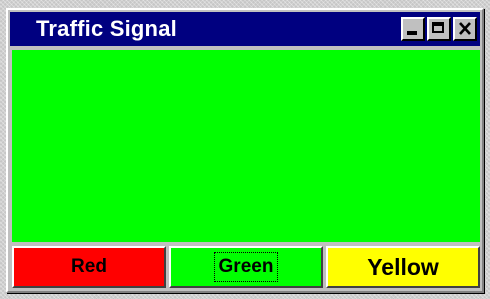 This screenshot has width=490, height=299. What do you see at coordinates (412, 33) in the screenshot?
I see `minimize-icon` at bounding box center [412, 33].